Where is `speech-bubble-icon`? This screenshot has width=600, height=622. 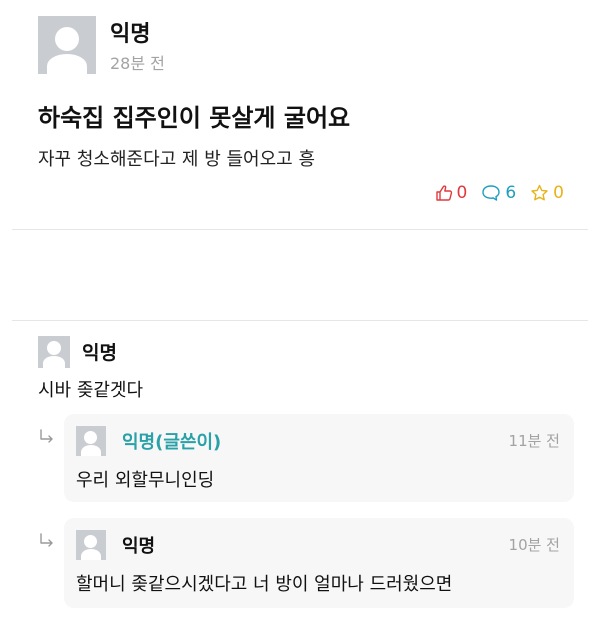
speech-bubble-icon is located at coordinates (491, 193).